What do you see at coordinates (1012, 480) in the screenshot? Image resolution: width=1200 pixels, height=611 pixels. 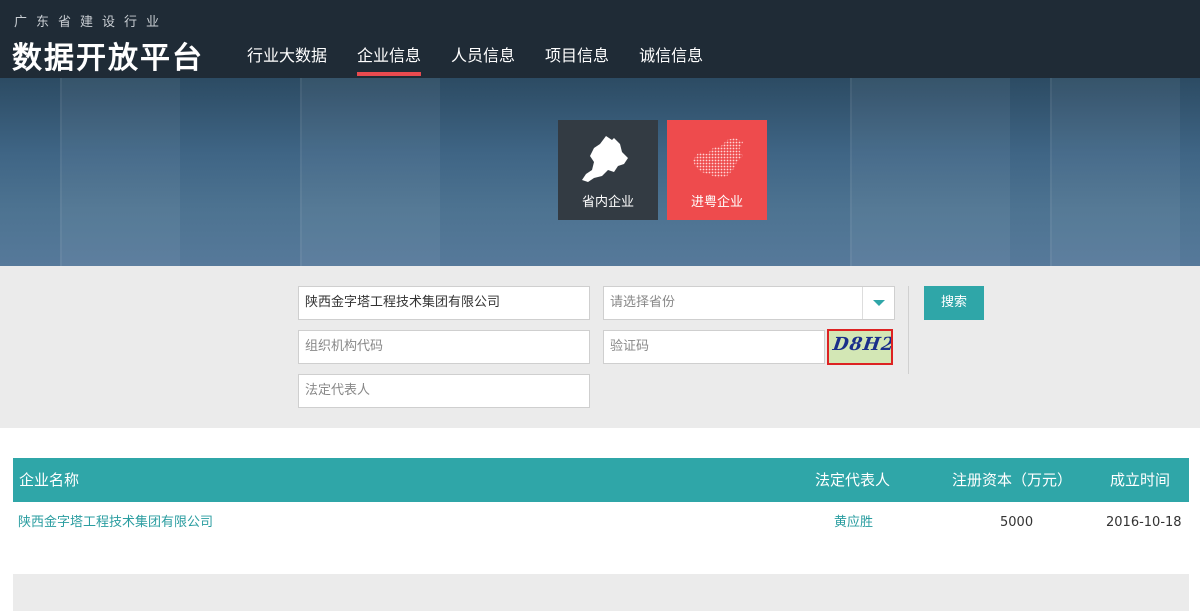 I see `header-registered-capital: 注册资本（万元）` at bounding box center [1012, 480].